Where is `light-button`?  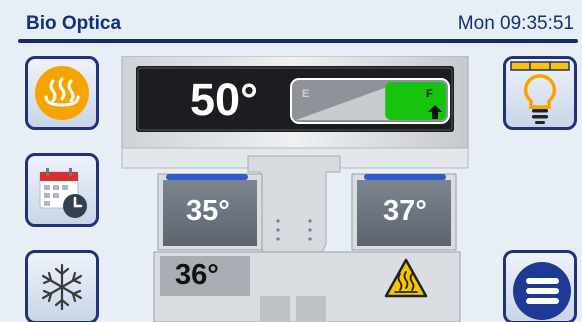
light-button is located at coordinates (540, 93).